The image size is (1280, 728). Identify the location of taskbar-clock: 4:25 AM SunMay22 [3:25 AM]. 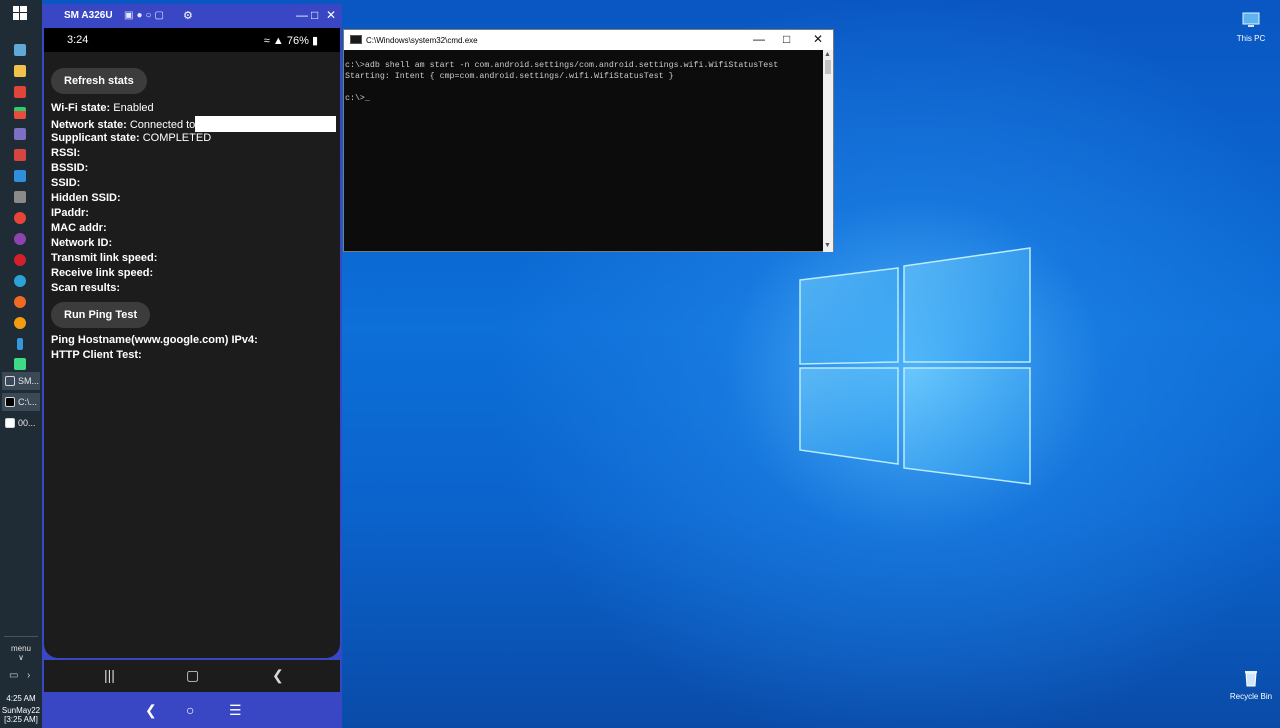
(21, 709).